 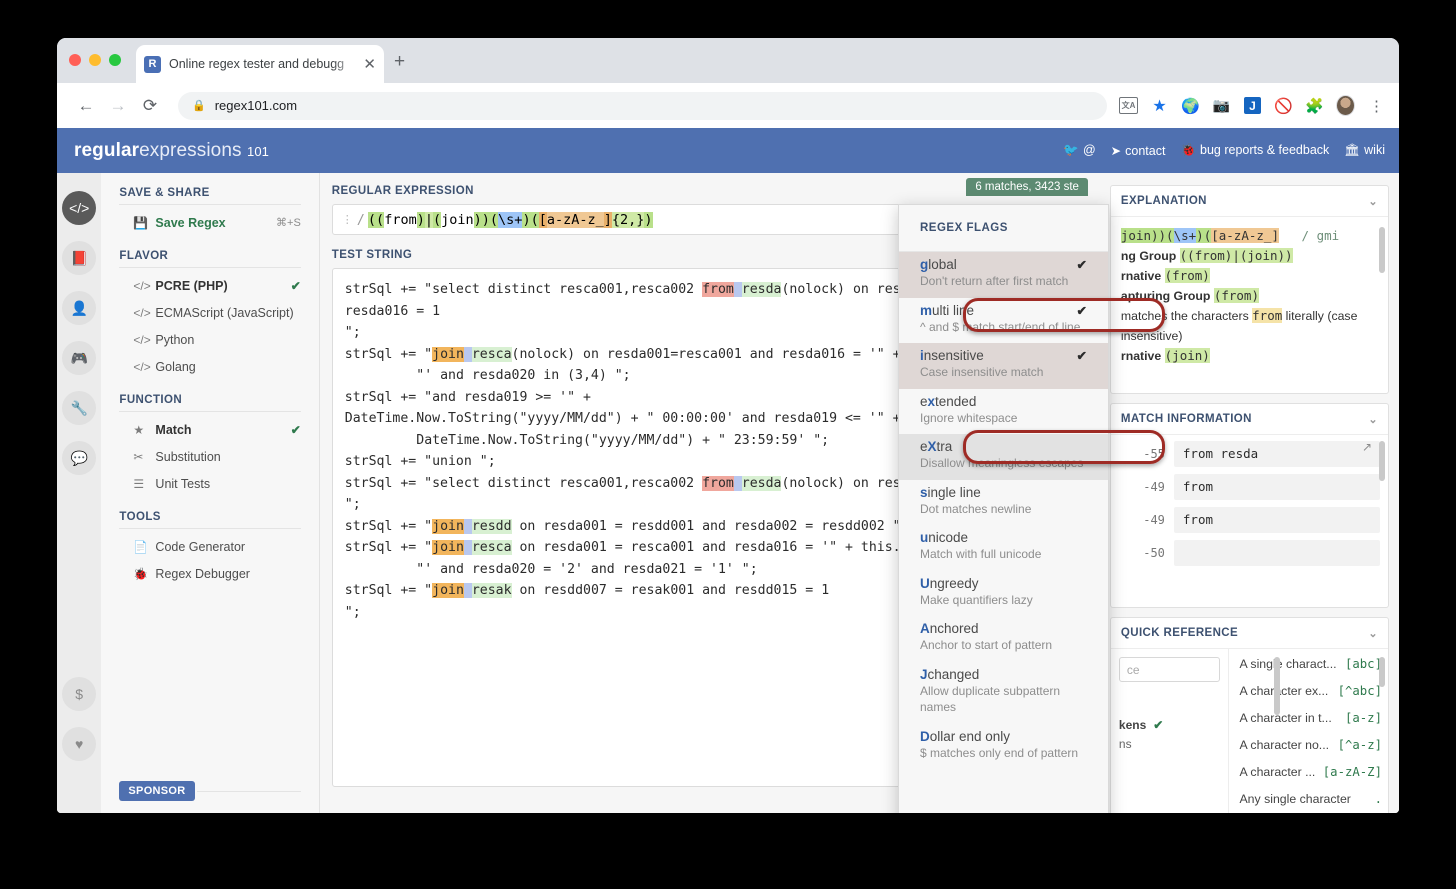 What do you see at coordinates (1079, 150) in the screenshot?
I see `nav-twitter: 🐦 @` at bounding box center [1079, 150].